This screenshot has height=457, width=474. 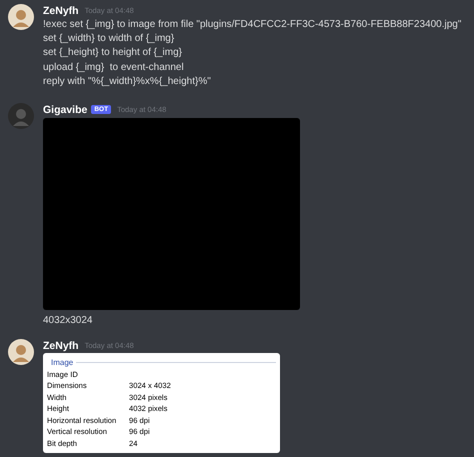 What do you see at coordinates (62, 362) in the screenshot?
I see `group-label: Image` at bounding box center [62, 362].